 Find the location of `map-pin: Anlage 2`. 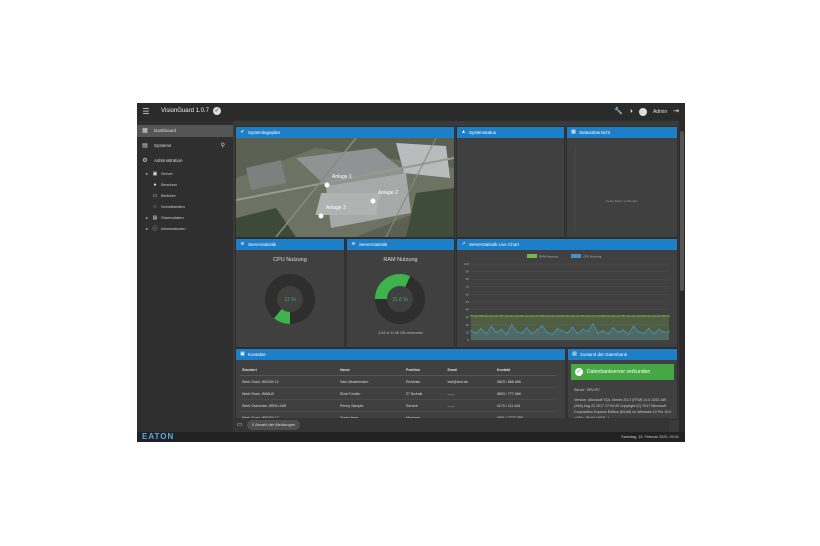

map-pin: Anlage 2 is located at coordinates (384, 199).